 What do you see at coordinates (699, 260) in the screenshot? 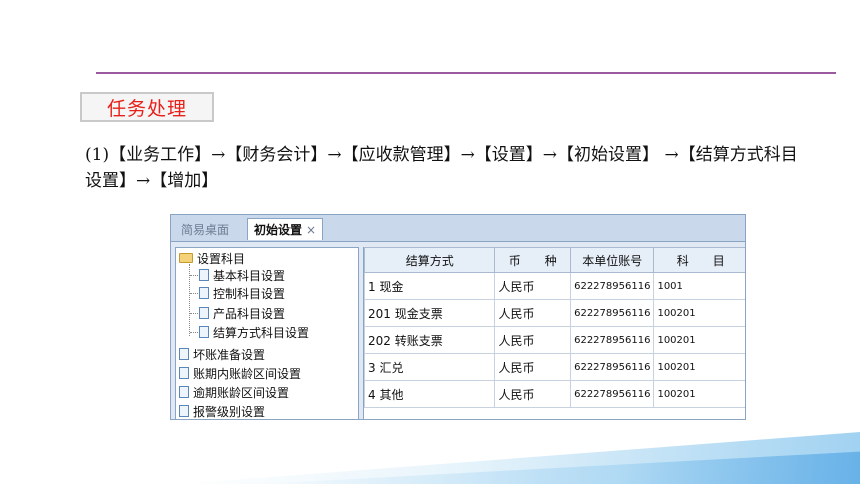
I see `column-header: 科 目` at bounding box center [699, 260].